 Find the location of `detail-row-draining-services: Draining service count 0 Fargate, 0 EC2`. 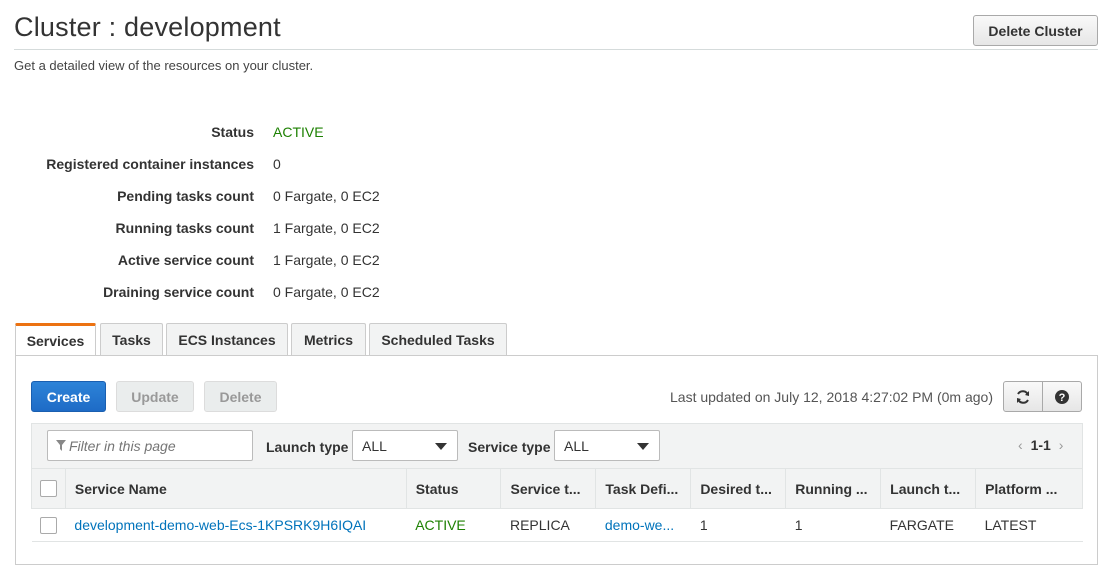

detail-row-draining-services: Draining service count 0 Fargate, 0 EC2 is located at coordinates (250, 294).